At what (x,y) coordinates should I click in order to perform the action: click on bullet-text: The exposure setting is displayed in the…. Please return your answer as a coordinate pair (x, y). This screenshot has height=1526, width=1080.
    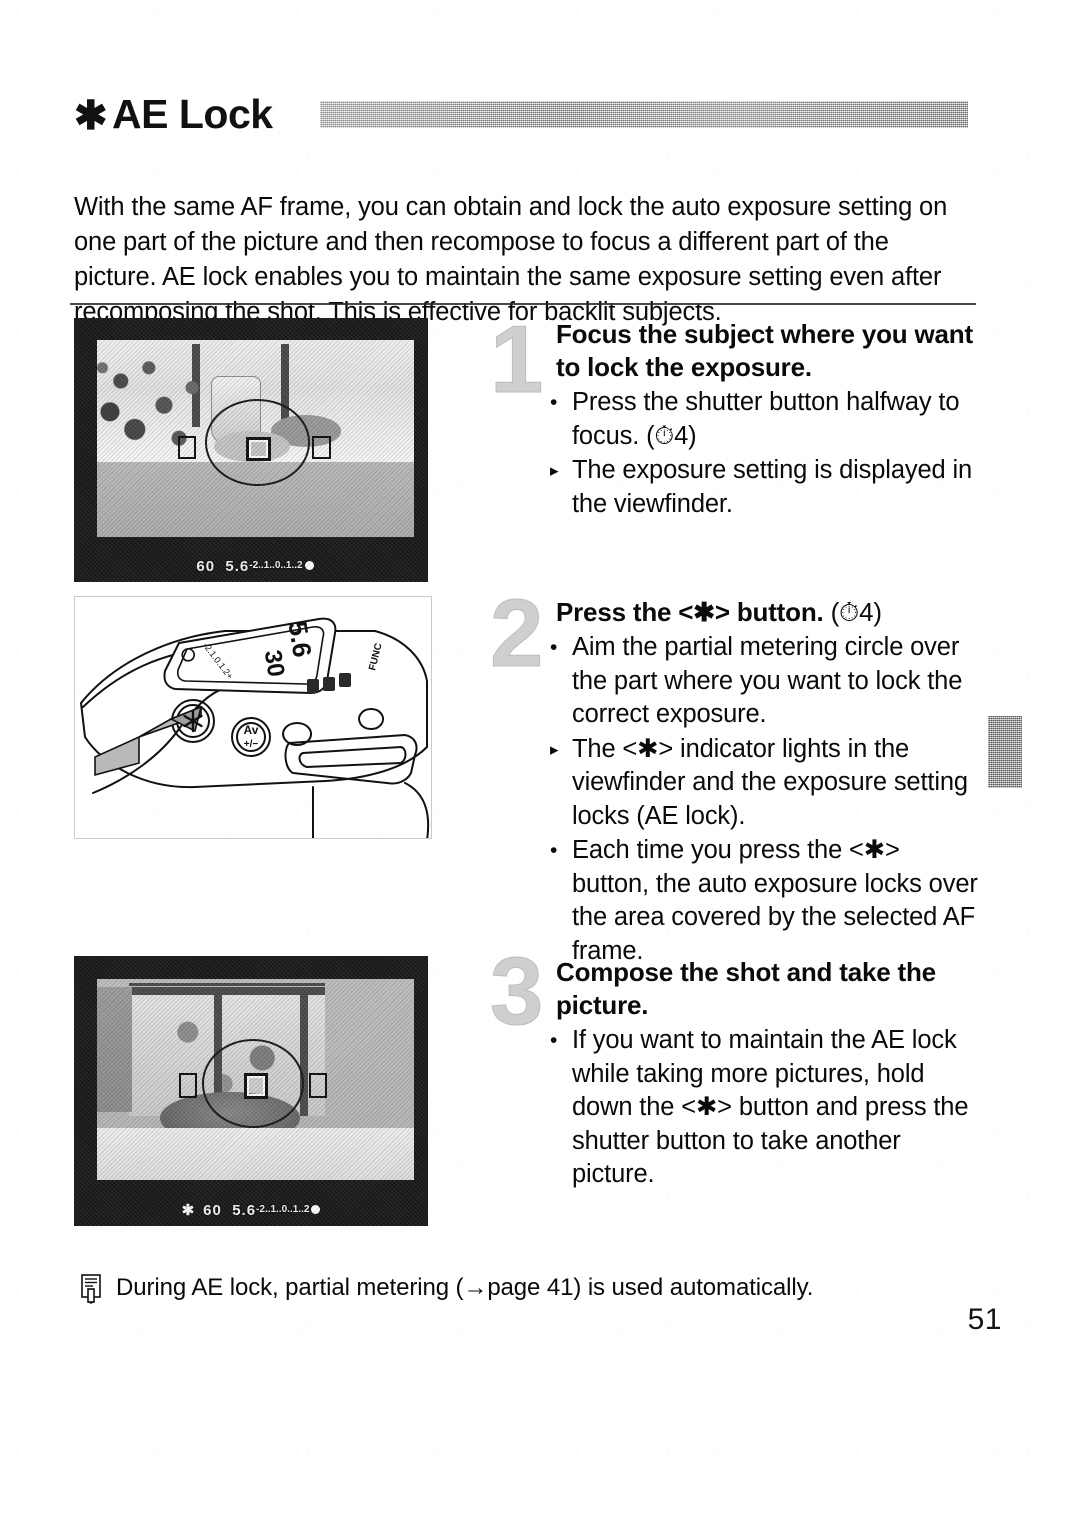
    Looking at the image, I should click on (772, 487).